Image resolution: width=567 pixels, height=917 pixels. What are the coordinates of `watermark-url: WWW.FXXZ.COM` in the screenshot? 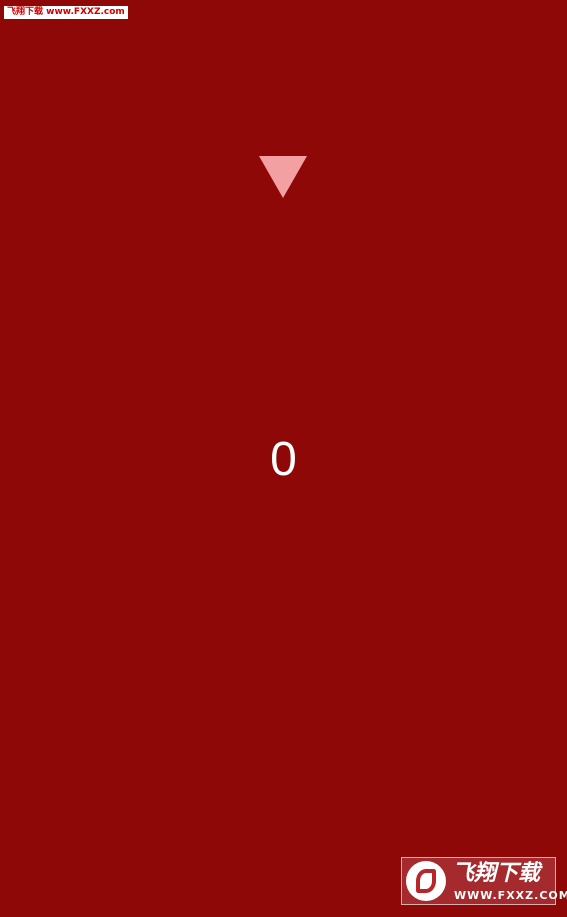 It's located at (510, 895).